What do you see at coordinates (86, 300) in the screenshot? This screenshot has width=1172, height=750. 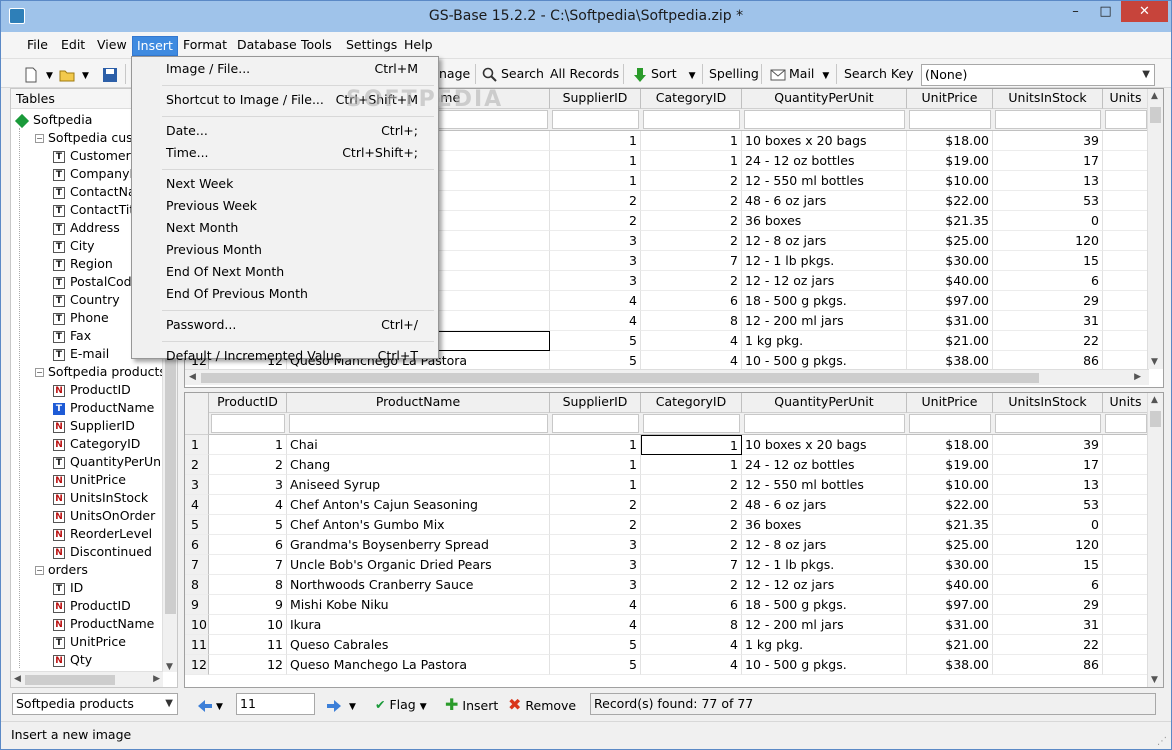 I see `tree-item: T Country` at bounding box center [86, 300].